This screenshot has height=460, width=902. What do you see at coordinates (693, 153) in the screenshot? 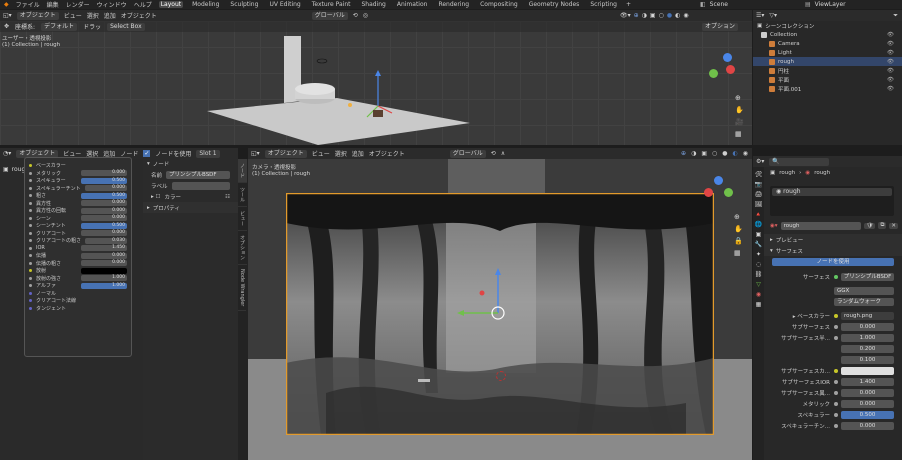
I see `camera-overlay-icon: ◑` at bounding box center [693, 153].